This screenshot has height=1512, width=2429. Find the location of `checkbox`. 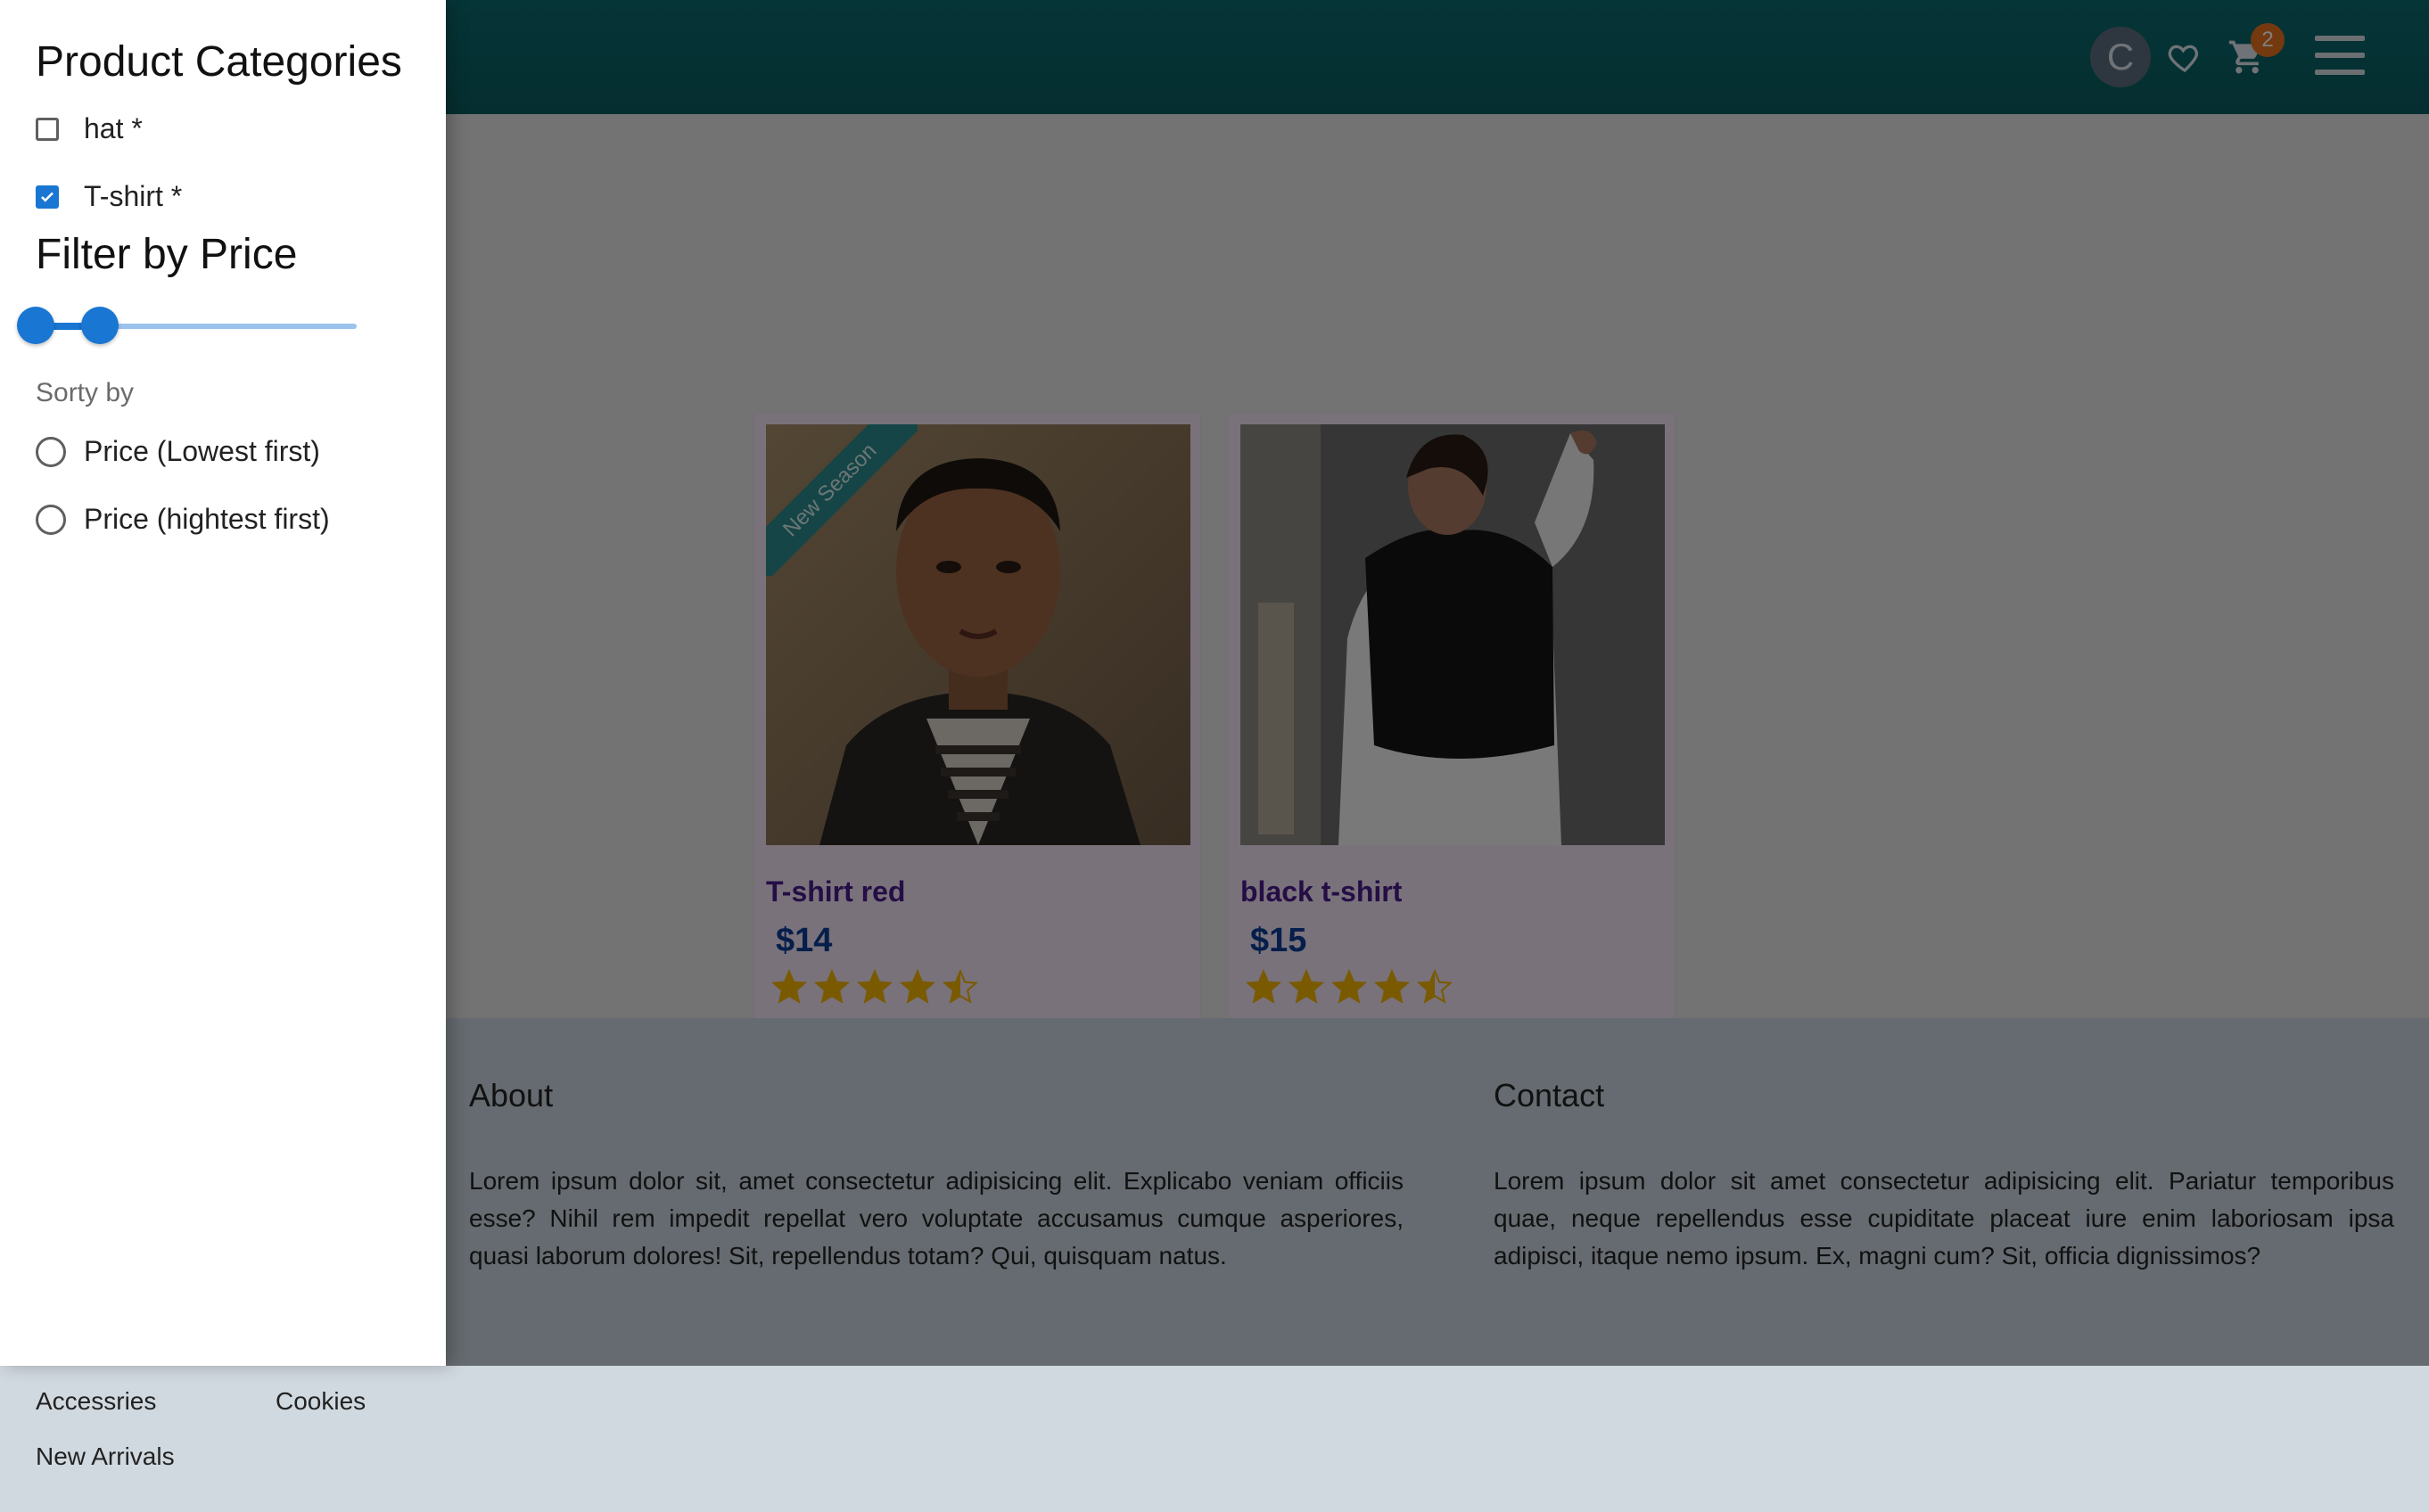

checkbox is located at coordinates (48, 129).